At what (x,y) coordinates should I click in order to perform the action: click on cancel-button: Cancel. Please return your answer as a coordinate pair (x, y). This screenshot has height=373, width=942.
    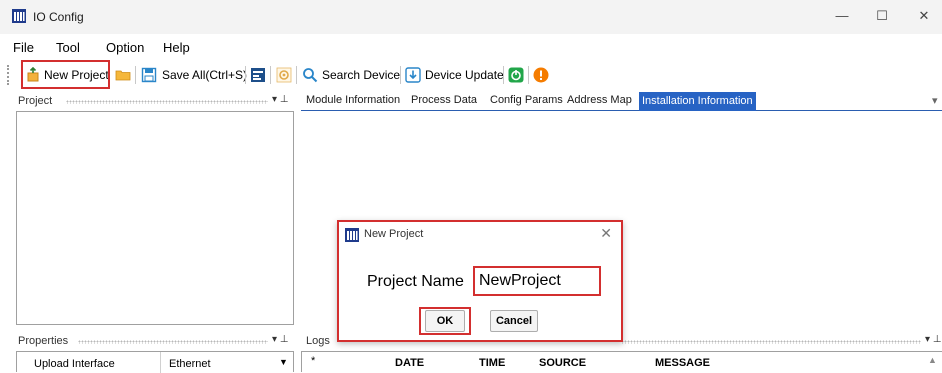
    Looking at the image, I should click on (514, 321).